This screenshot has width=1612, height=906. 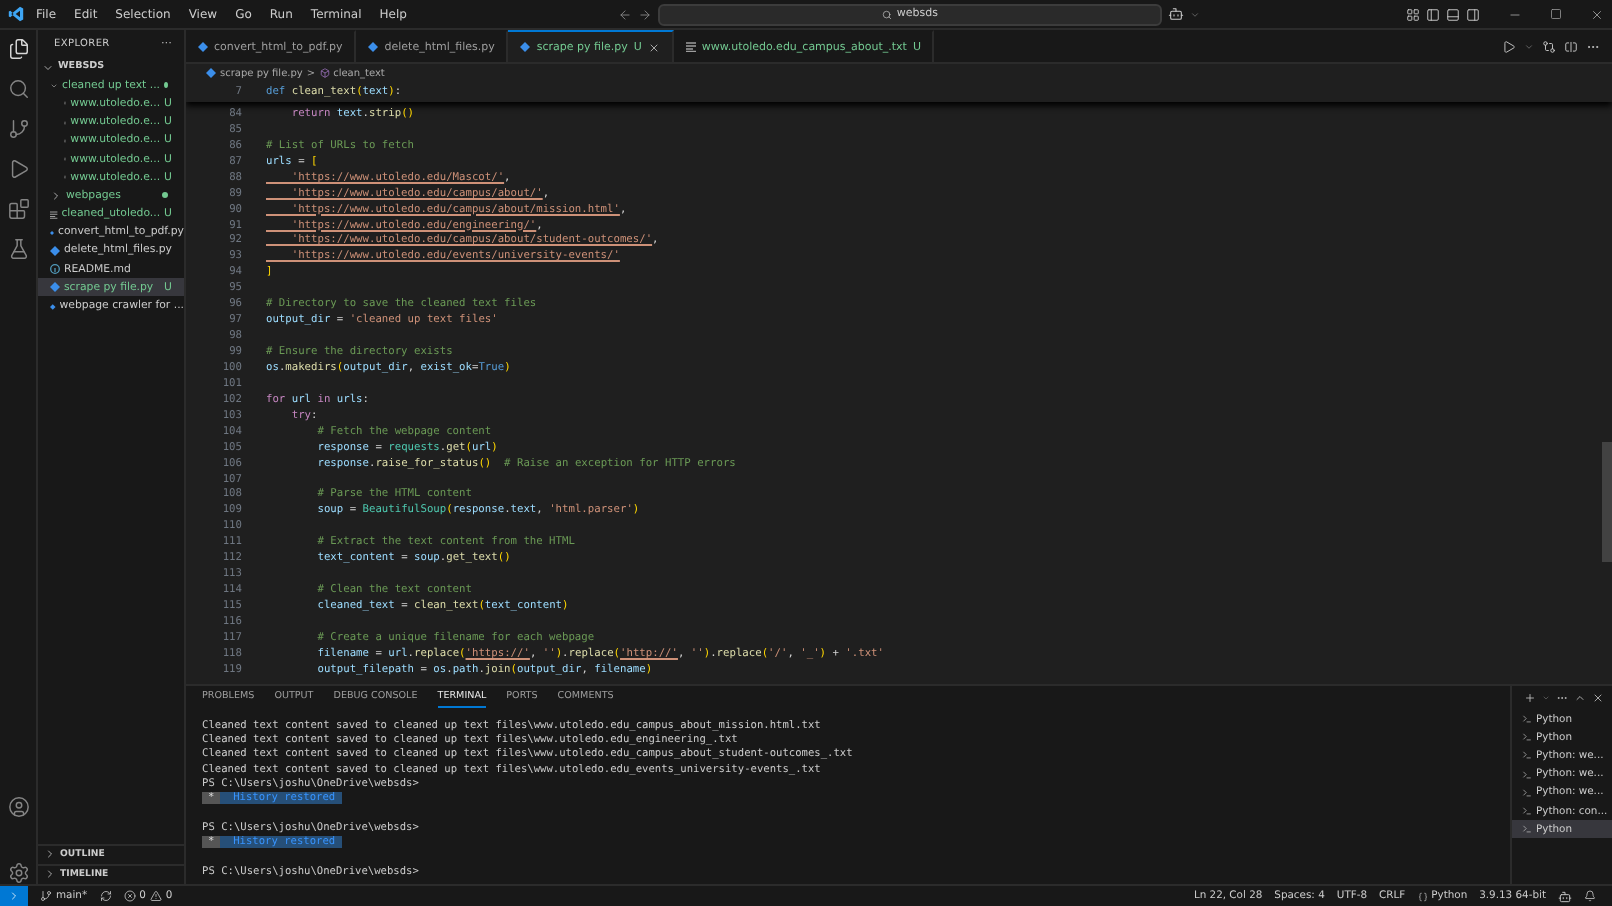 I want to click on back-arrow-icon, so click(x=625, y=14).